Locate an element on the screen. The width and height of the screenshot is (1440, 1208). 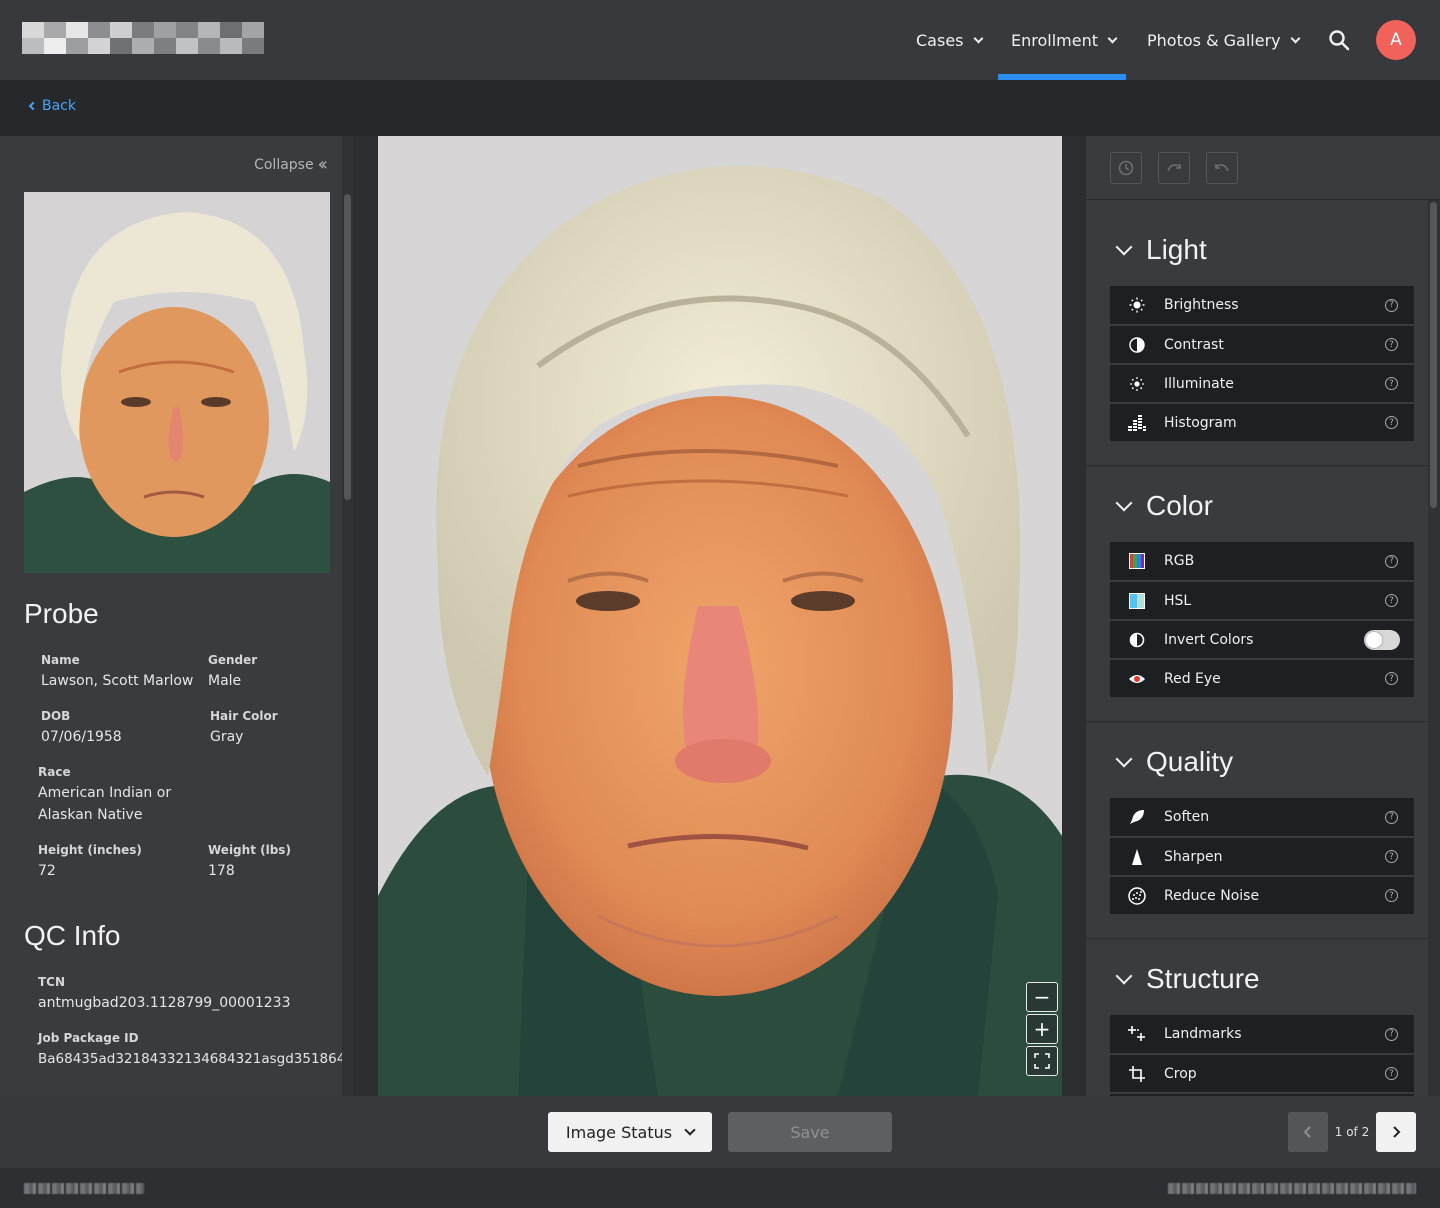
collapse-label: Collapse is located at coordinates (284, 164).